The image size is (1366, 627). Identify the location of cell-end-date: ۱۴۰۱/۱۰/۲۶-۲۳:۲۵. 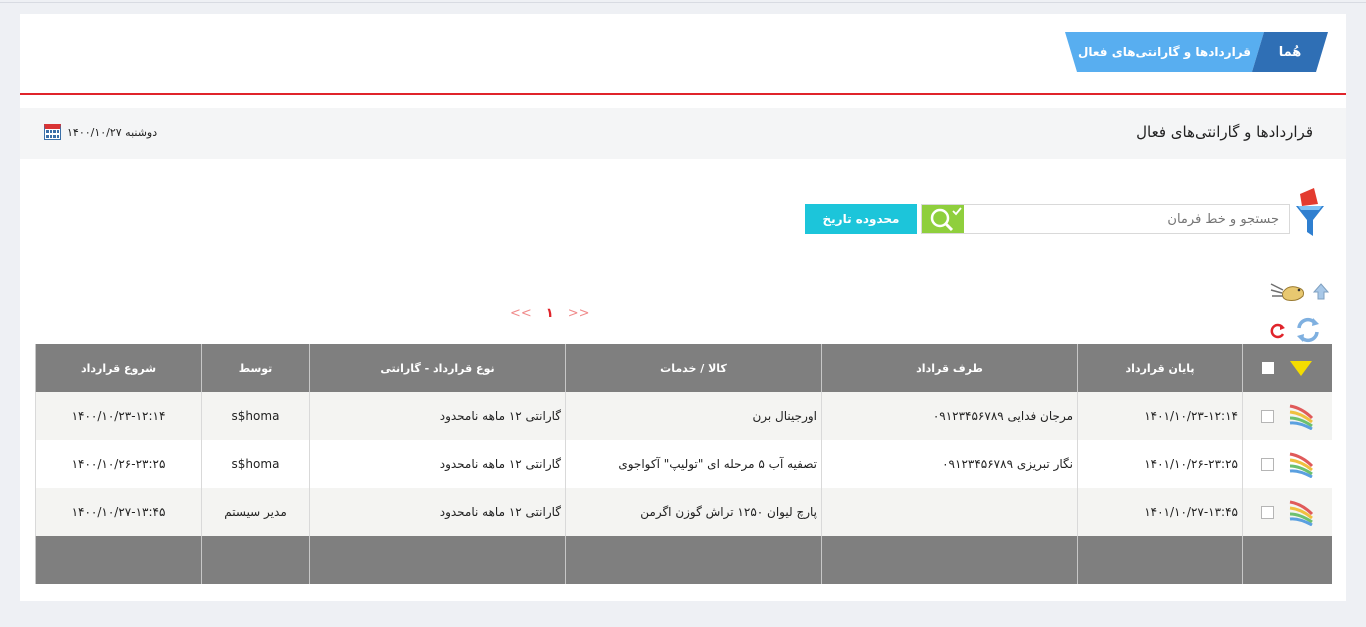
(1160, 464).